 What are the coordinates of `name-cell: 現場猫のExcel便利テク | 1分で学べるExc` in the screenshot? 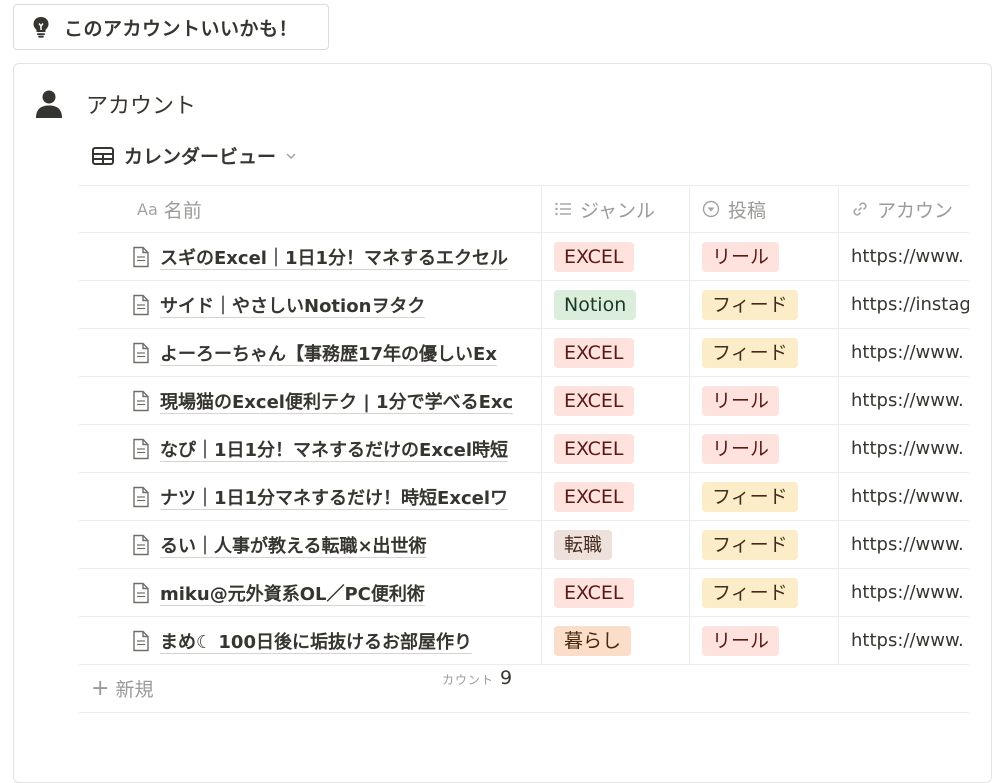 It's located at (310, 400).